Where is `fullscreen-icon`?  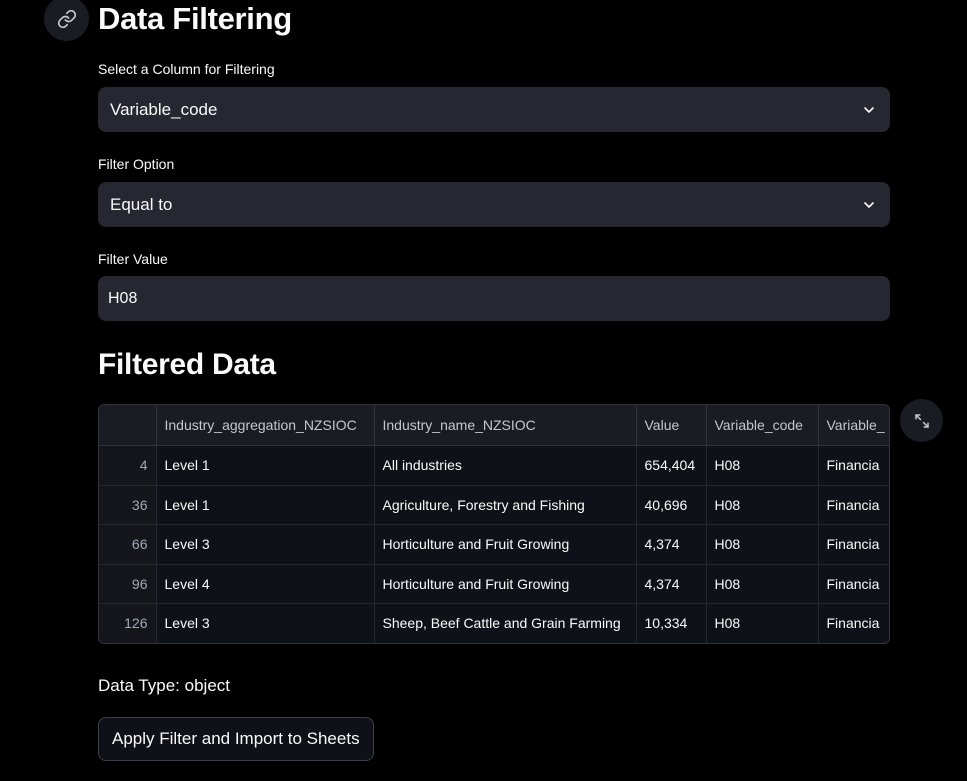
fullscreen-icon is located at coordinates (921, 420).